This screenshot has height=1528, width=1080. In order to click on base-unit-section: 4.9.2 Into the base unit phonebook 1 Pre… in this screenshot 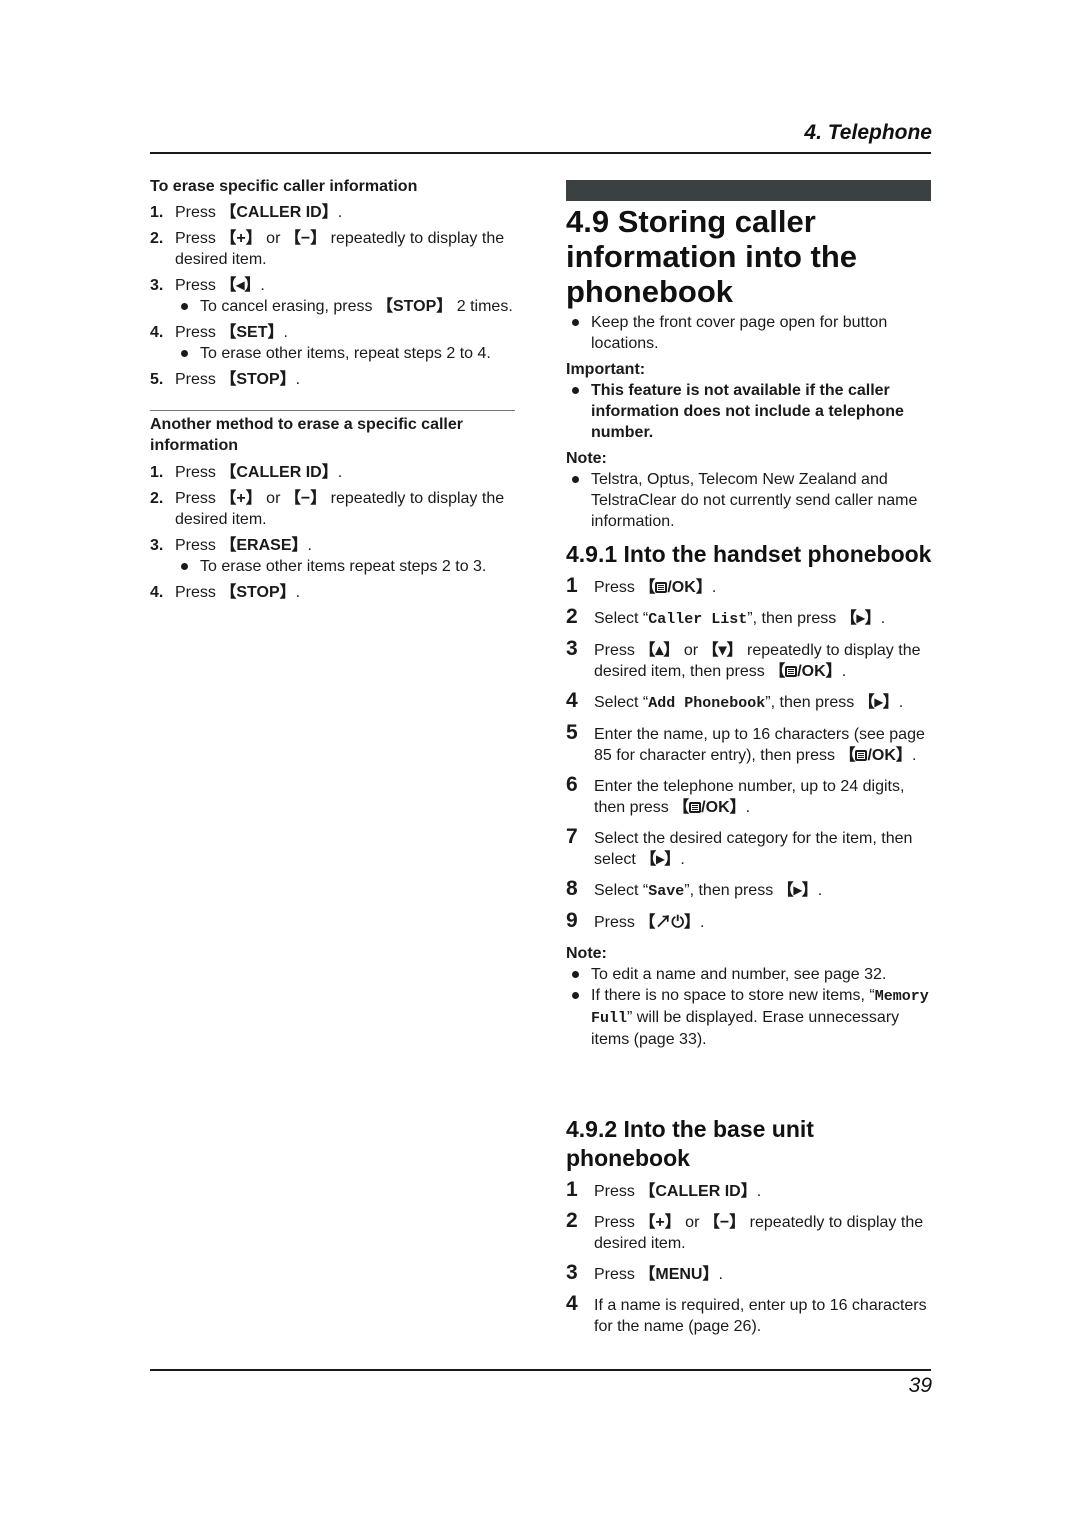, I will do `click(749, 1231)`.